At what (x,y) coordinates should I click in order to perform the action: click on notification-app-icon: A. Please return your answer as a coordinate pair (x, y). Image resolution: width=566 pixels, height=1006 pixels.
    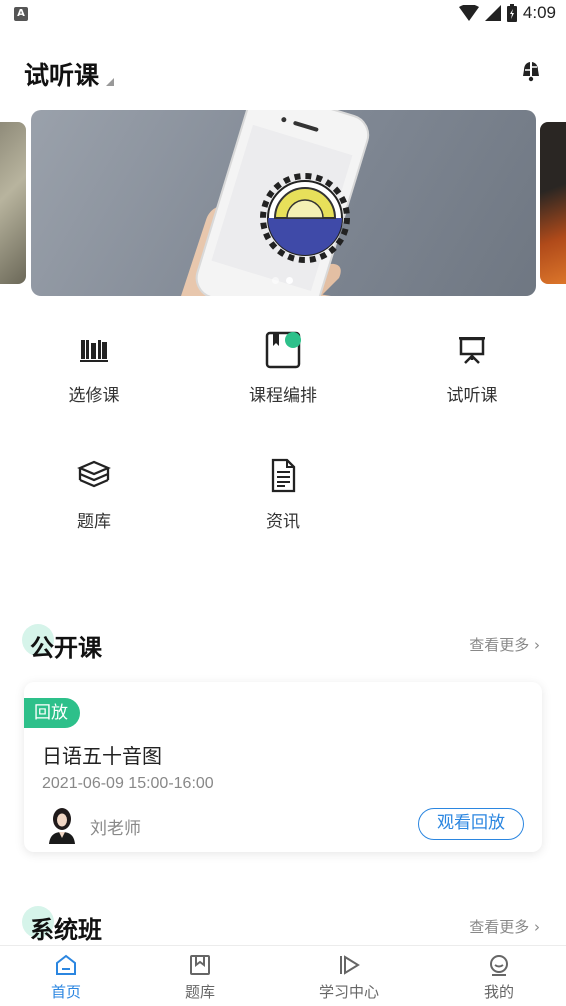
    Looking at the image, I should click on (21, 14).